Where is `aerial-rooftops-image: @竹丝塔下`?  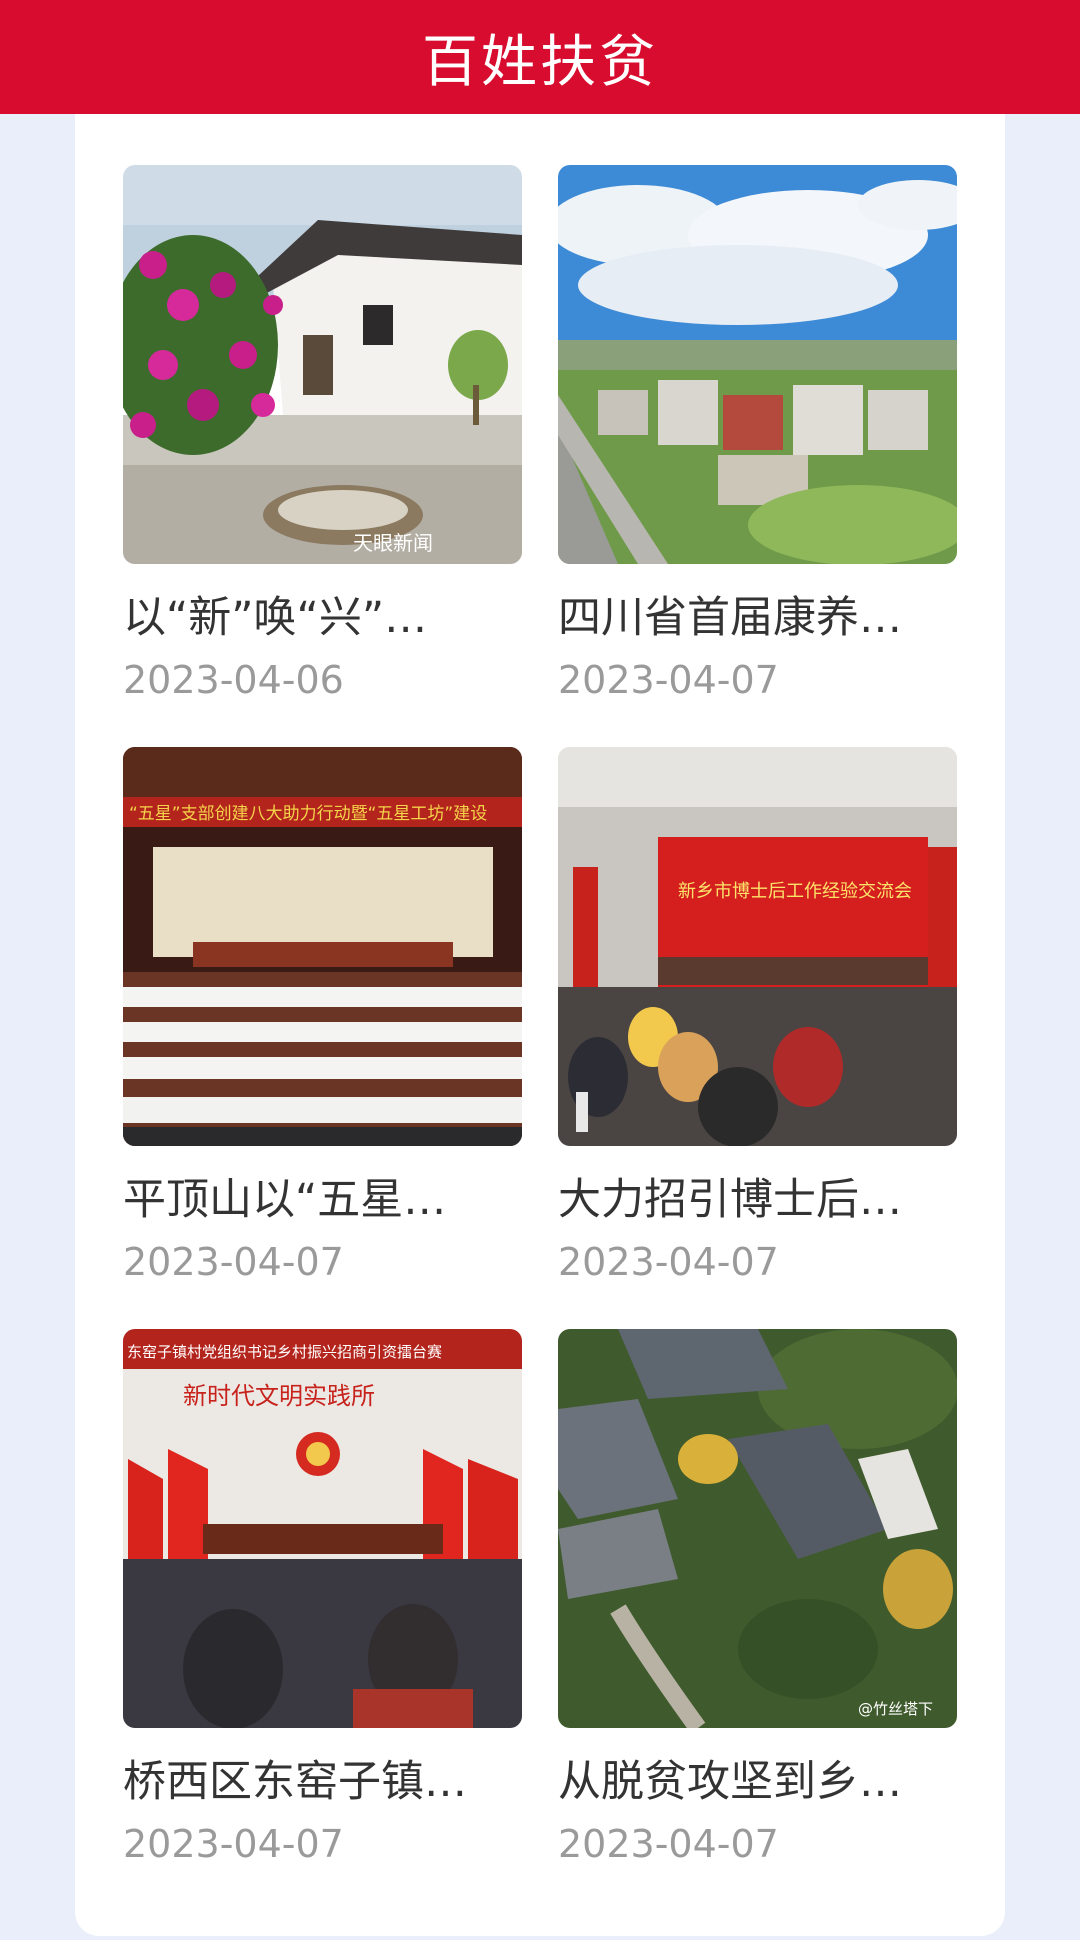
aerial-rooftops-image: @竹丝塔下 is located at coordinates (757, 1528).